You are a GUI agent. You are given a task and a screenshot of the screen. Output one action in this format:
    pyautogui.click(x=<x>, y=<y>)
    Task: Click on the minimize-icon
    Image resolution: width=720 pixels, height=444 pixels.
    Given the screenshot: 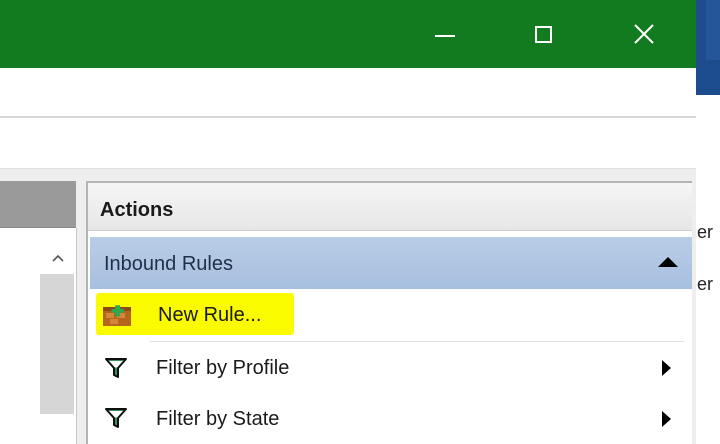 What is the action you would take?
    pyautogui.click(x=445, y=36)
    